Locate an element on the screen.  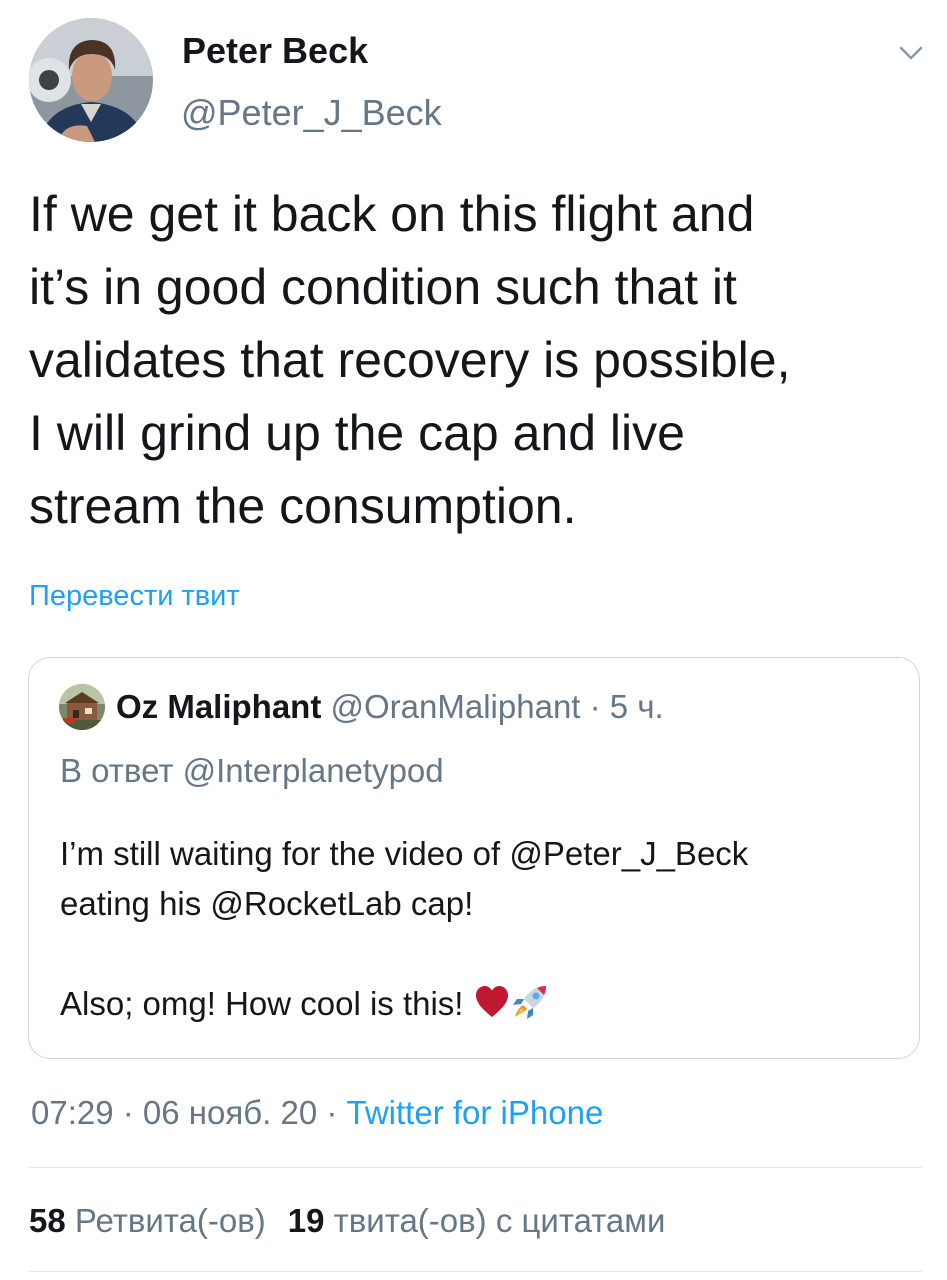
quoted-timestamp: 5 ч. is located at coordinates (636, 706).